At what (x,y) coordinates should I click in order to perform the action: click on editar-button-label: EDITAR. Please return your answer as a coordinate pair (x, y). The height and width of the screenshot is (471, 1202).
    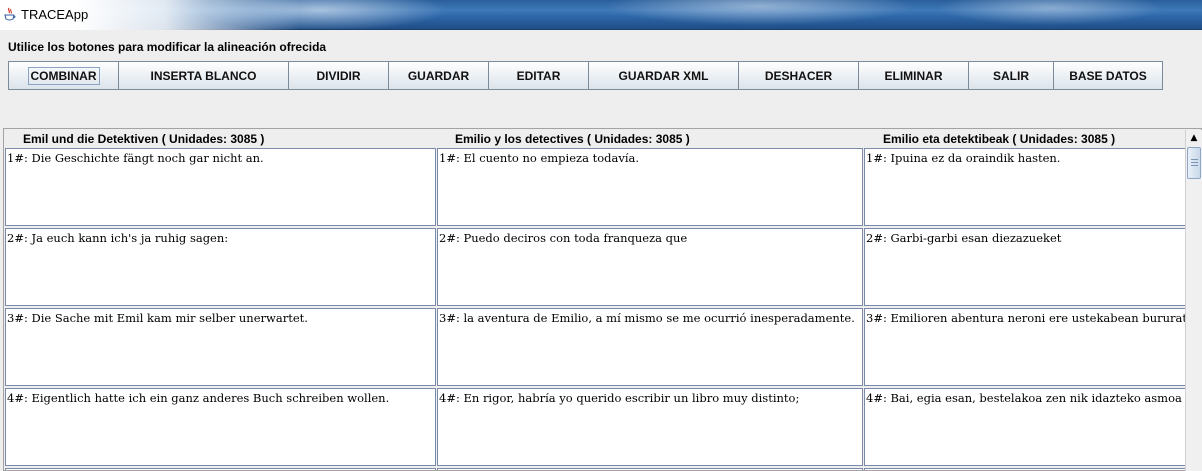
    Looking at the image, I should click on (538, 75).